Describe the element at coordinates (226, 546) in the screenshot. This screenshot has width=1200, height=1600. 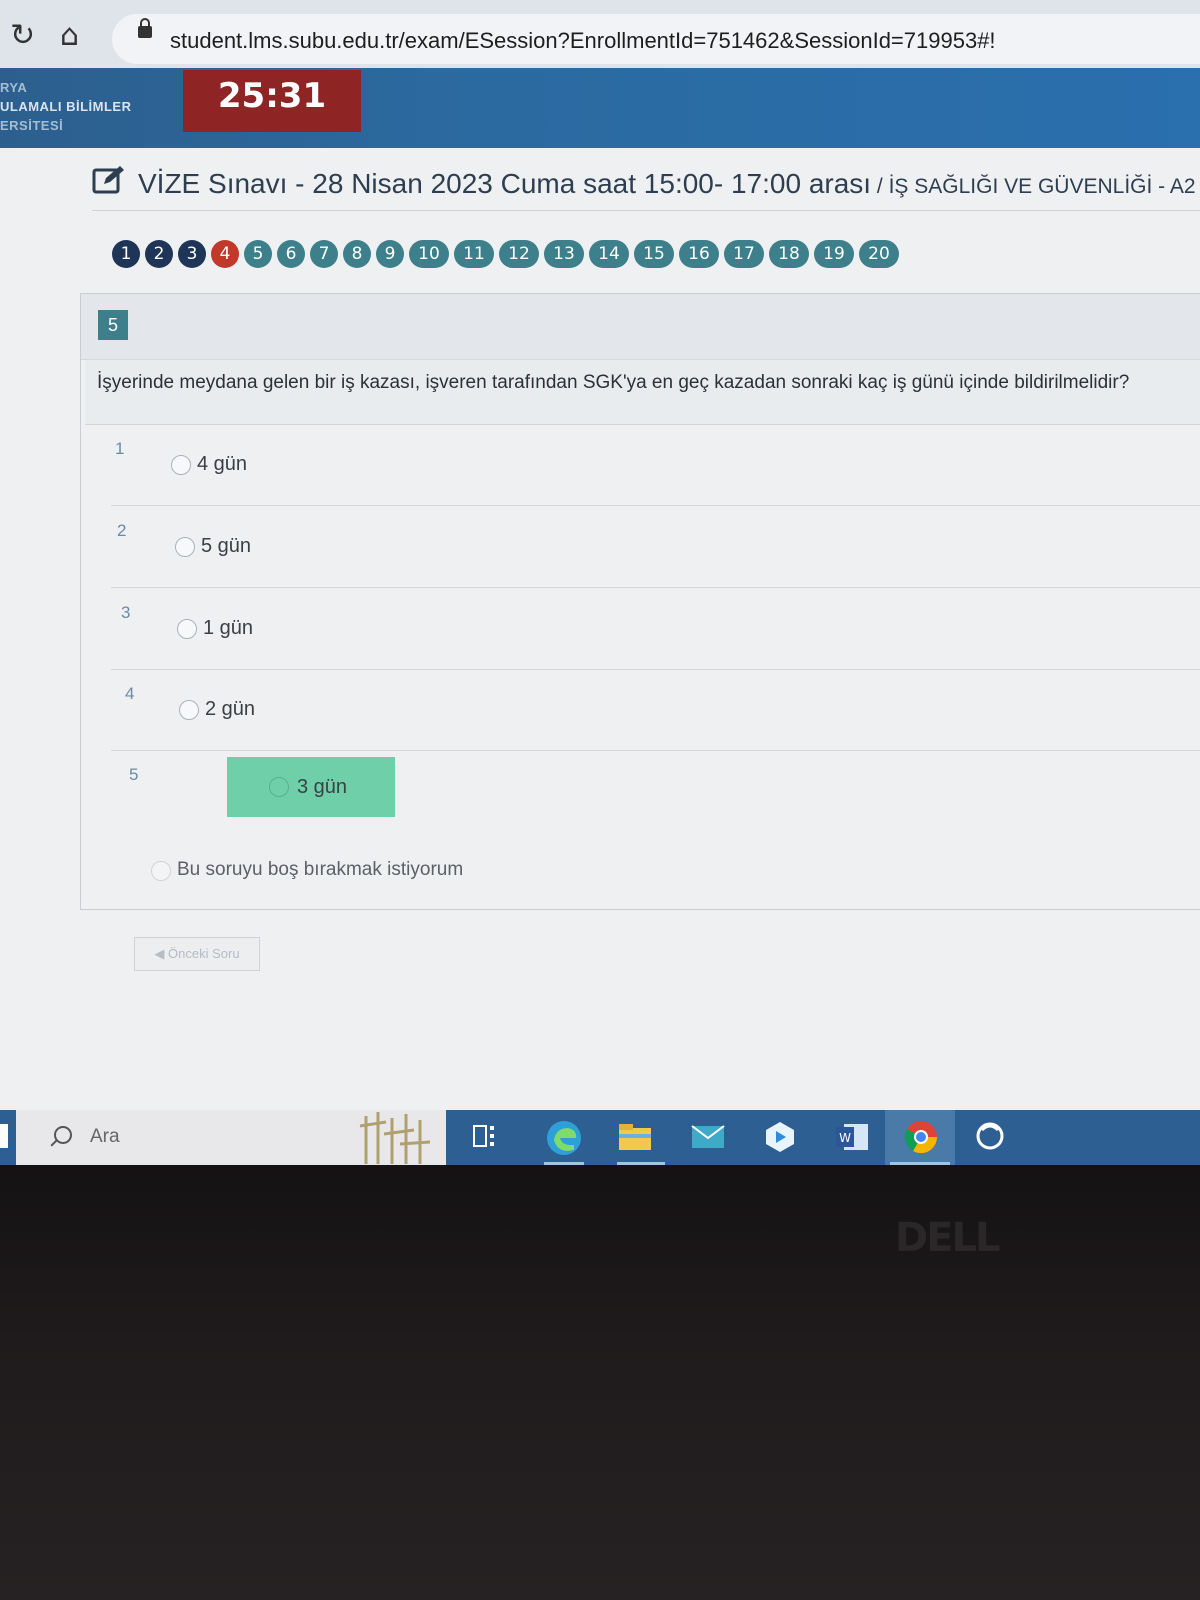
I see `option-label: 5 gün` at that location.